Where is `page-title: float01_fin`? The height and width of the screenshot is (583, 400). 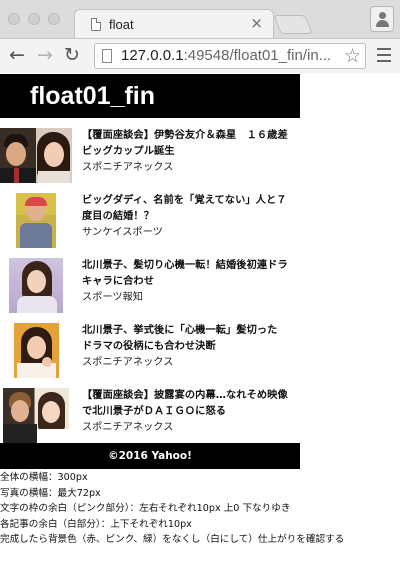 page-title: float01_fin is located at coordinates (93, 96).